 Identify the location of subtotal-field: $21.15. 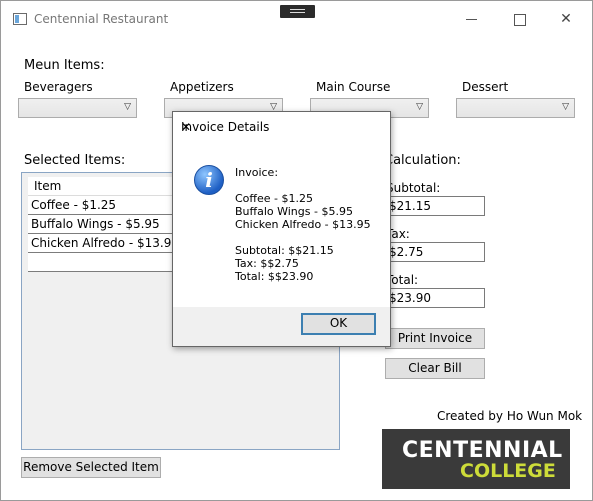
(435, 206).